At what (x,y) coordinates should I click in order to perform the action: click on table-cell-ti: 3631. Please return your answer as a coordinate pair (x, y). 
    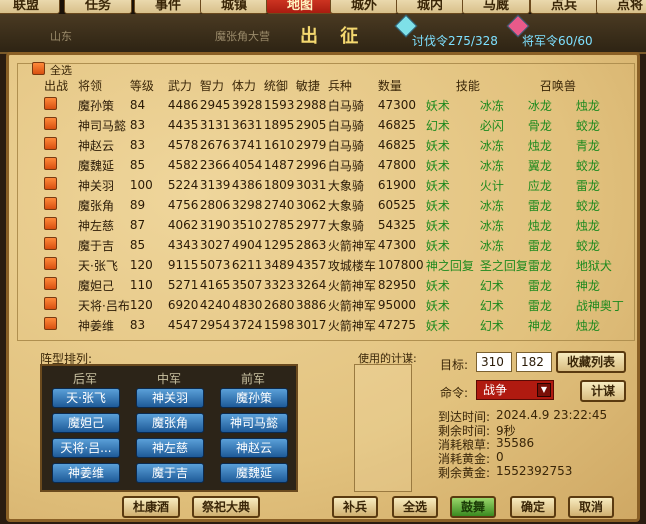
    Looking at the image, I should click on (247, 125).